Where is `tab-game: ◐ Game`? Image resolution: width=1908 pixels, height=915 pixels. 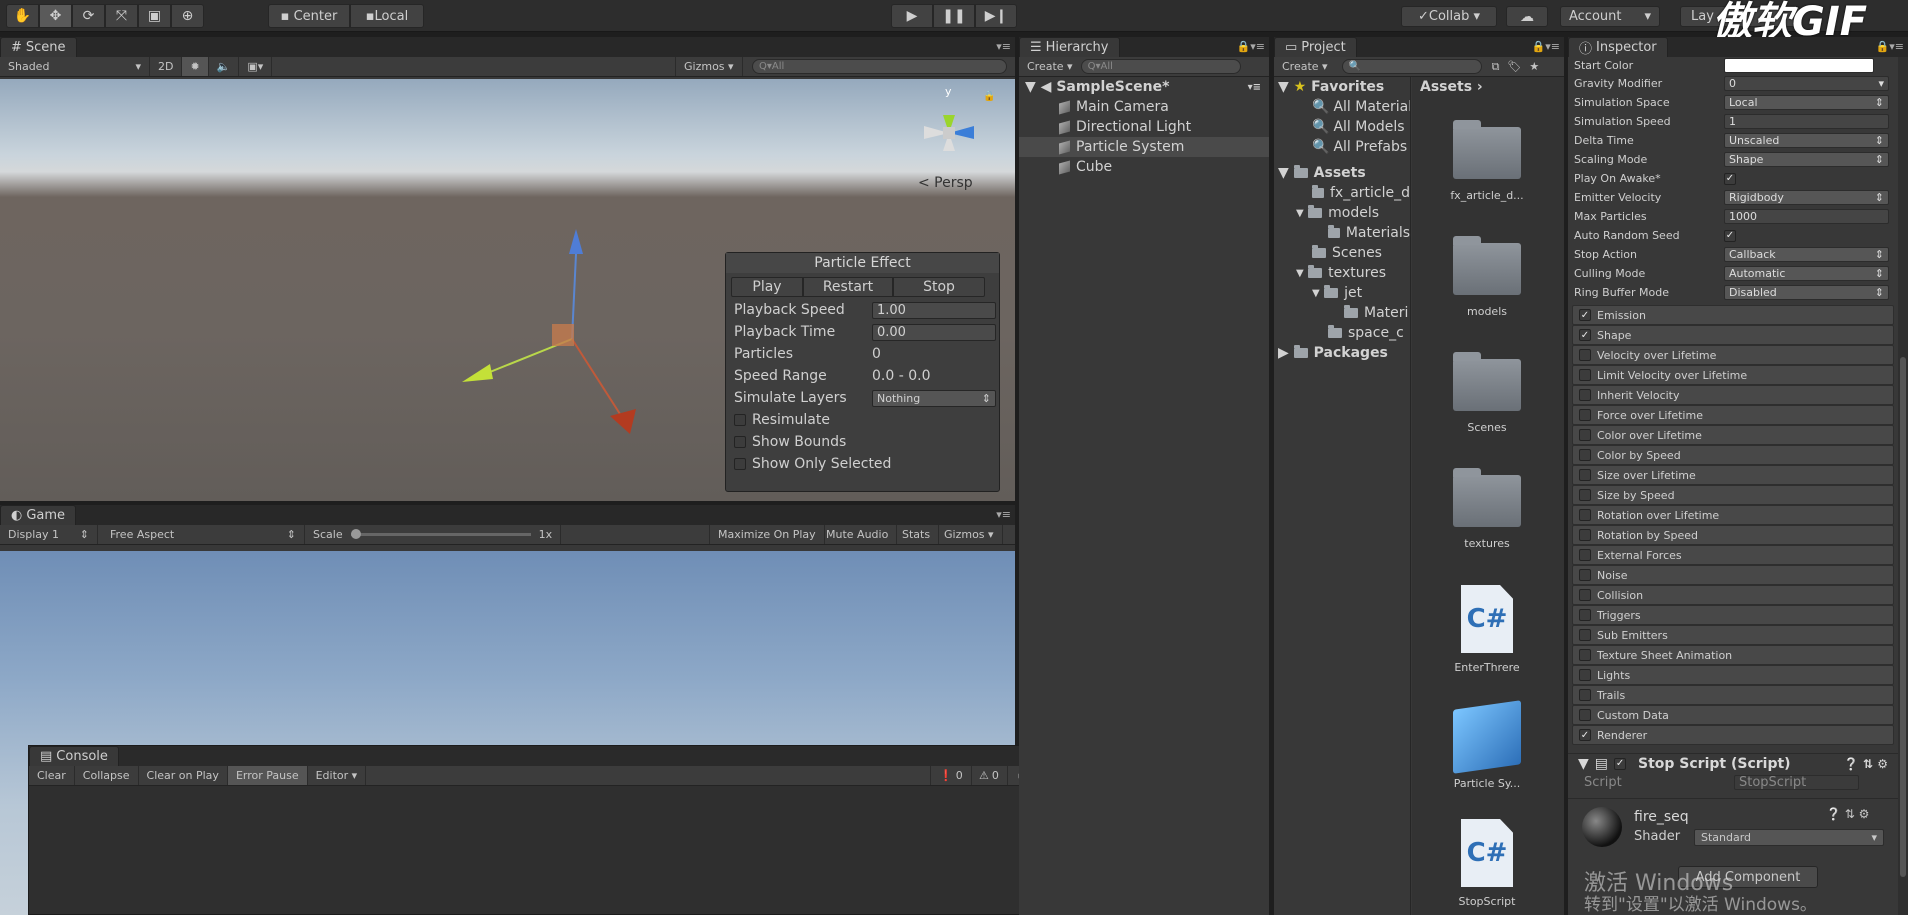
tab-game: ◐ Game is located at coordinates (38, 515).